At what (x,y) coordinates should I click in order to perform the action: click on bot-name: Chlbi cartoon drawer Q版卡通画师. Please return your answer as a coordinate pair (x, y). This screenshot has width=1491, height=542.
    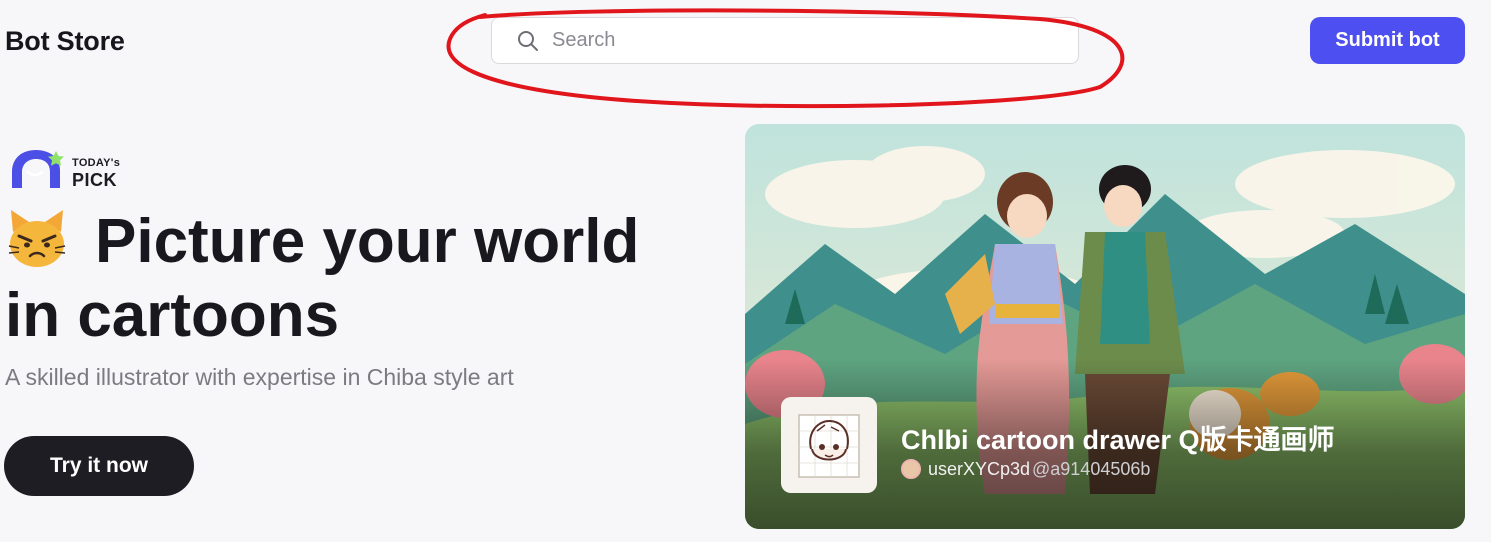
    Looking at the image, I should click on (1118, 437).